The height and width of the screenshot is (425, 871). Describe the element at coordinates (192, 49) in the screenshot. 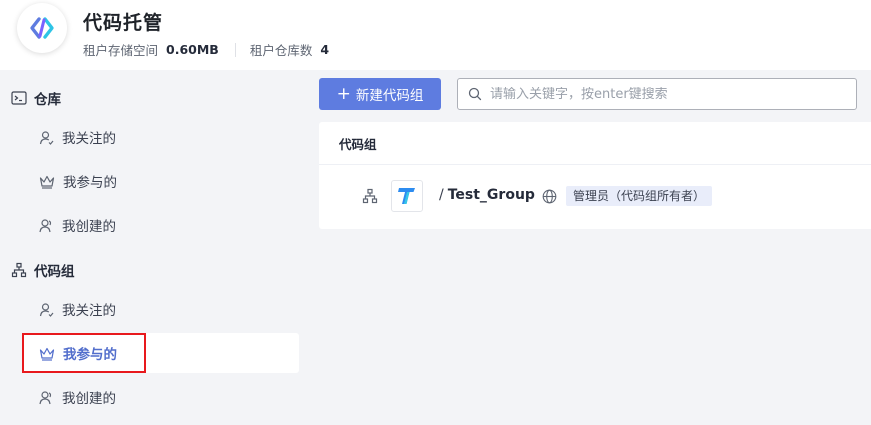

I see `storage-value: 0.60MB` at that location.